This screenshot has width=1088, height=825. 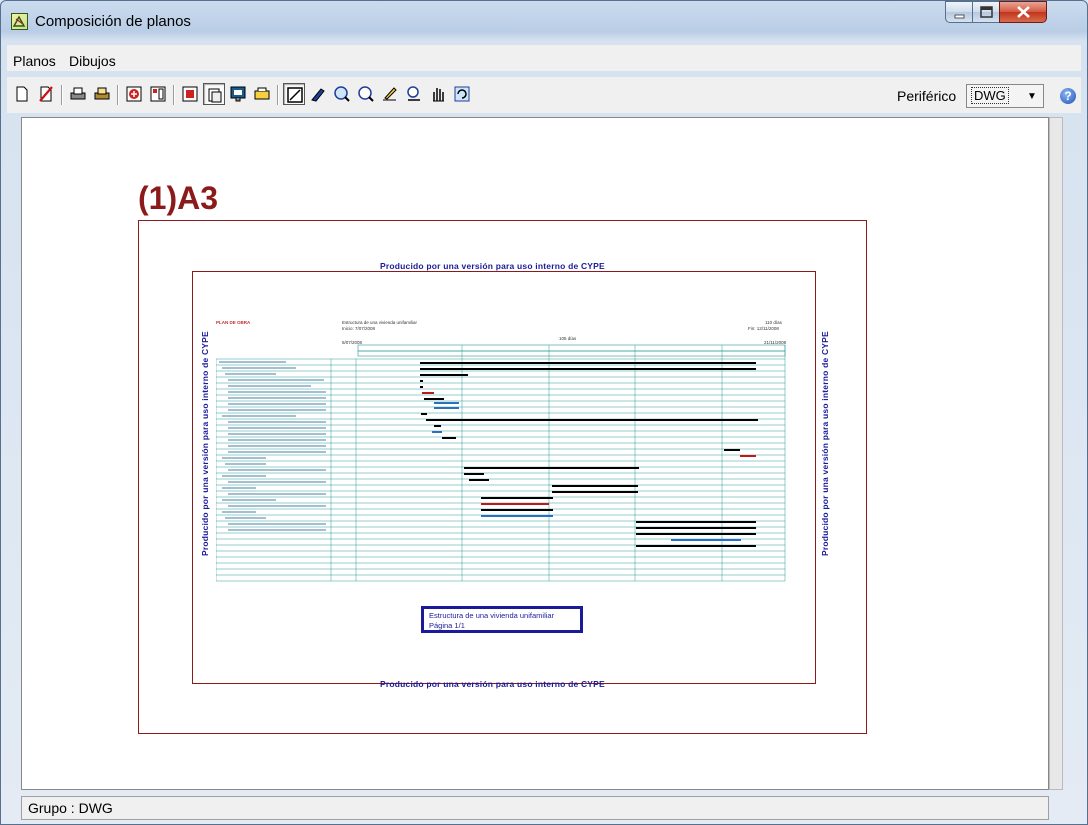 I want to click on add-plan-button, so click(x=134, y=94).